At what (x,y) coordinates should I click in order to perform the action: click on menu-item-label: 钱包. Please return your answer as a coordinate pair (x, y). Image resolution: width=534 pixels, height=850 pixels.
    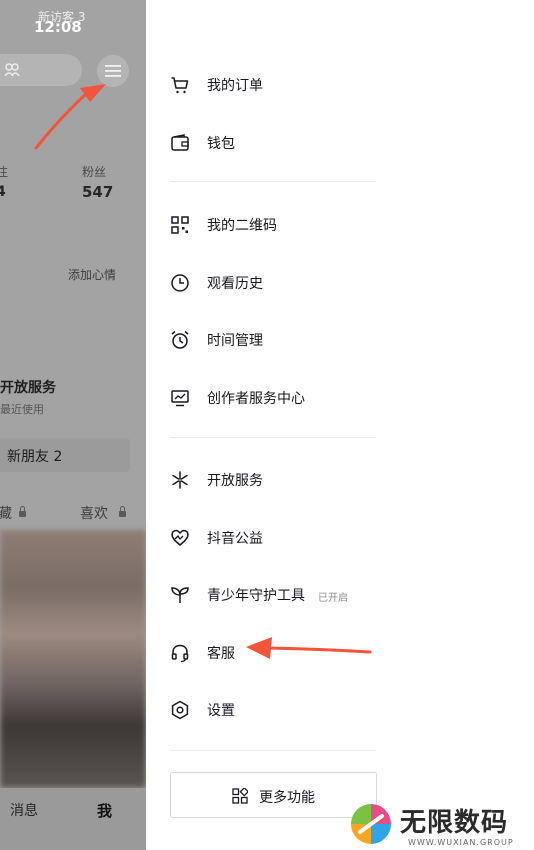
    Looking at the image, I should click on (221, 144).